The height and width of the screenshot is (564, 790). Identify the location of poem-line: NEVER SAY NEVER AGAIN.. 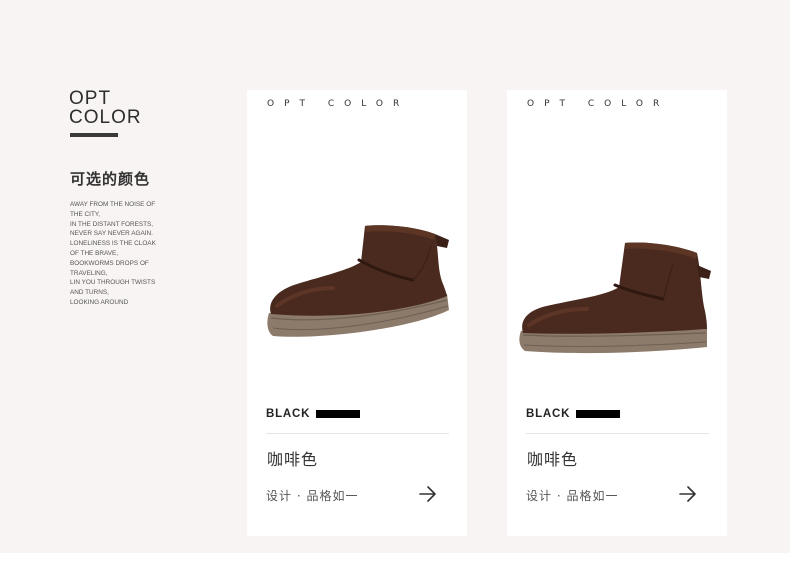
(111, 234).